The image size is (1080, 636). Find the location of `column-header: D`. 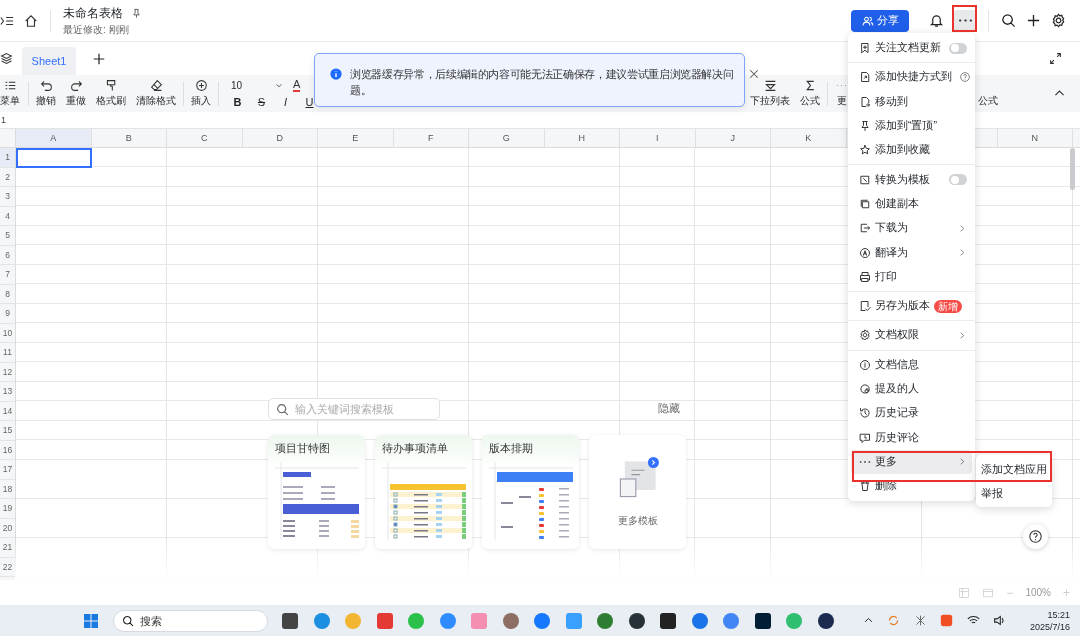

column-header: D is located at coordinates (280, 138).